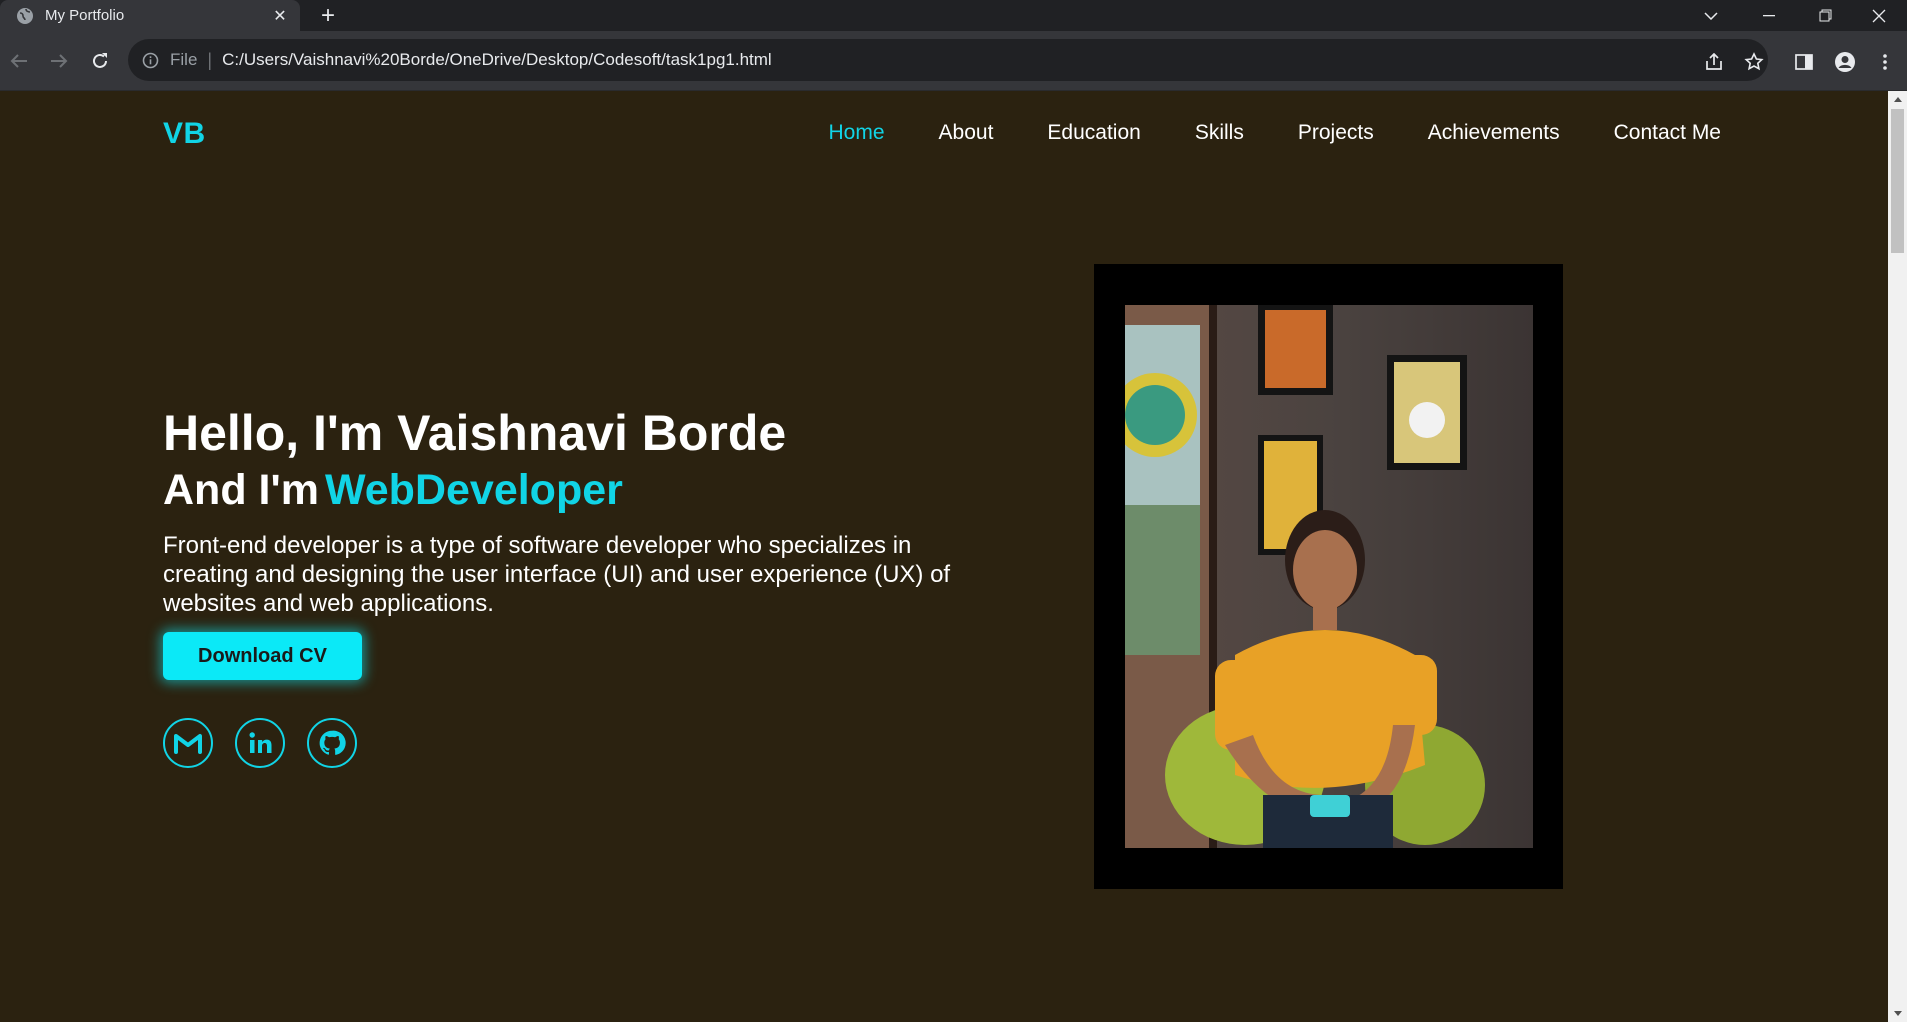 This screenshot has width=1907, height=1022. I want to click on forward-button, so click(59, 61).